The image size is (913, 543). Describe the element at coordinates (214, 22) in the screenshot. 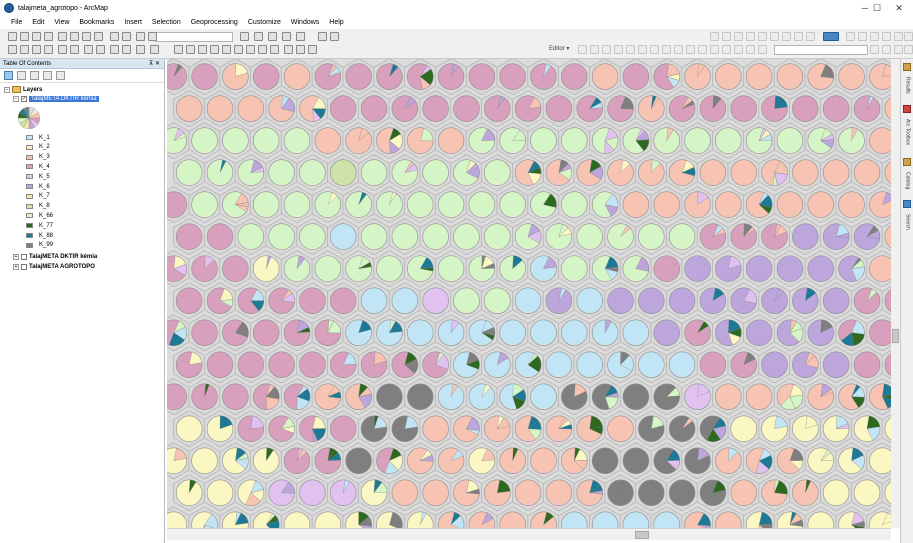

I see `menu-geoprocessing: Geoprocessing` at that location.